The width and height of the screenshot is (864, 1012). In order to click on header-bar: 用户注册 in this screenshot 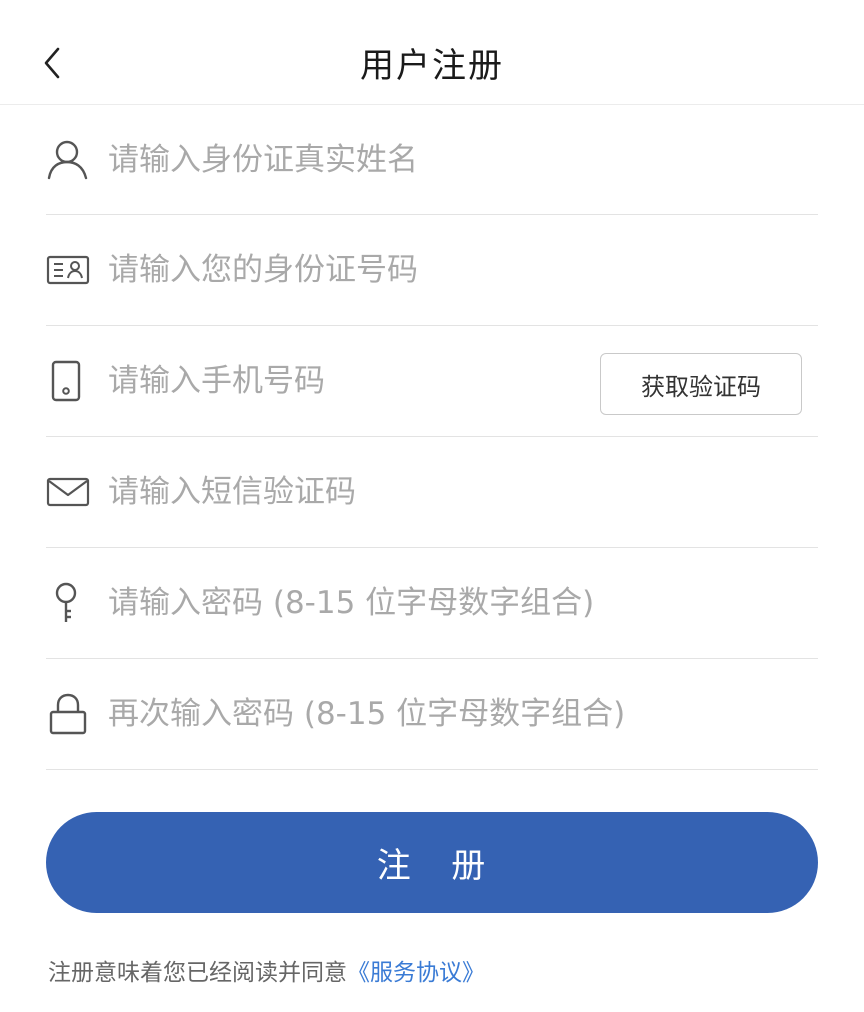, I will do `click(432, 52)`.